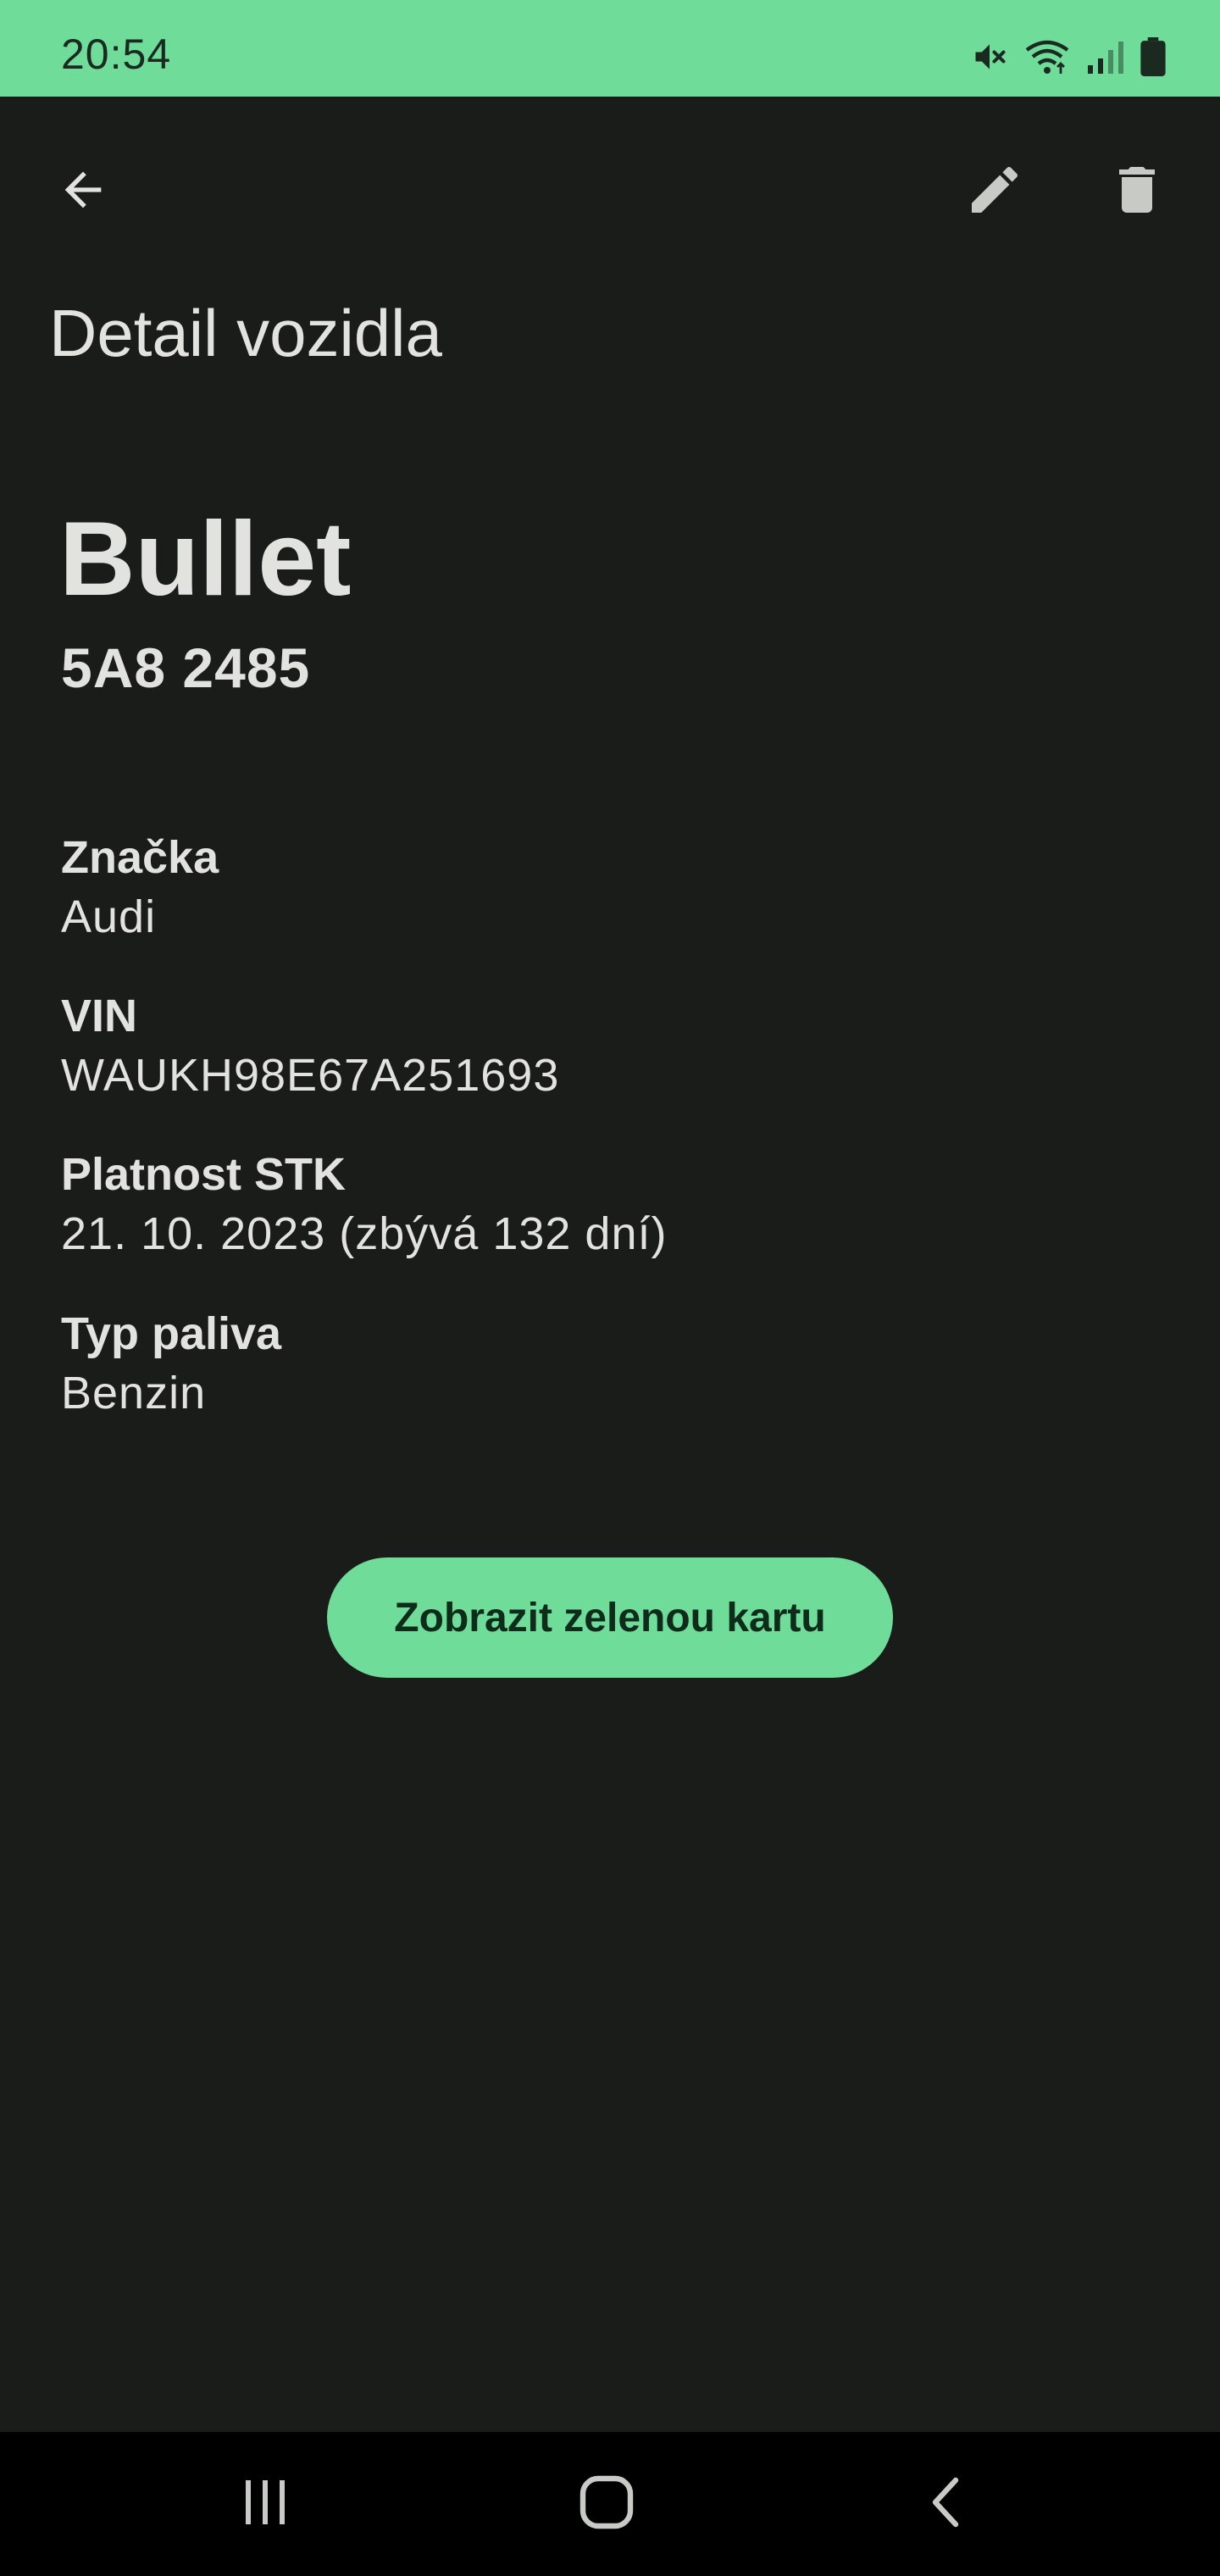 Image resolution: width=1220 pixels, height=2576 pixels. I want to click on detail-value: Audi, so click(109, 916).